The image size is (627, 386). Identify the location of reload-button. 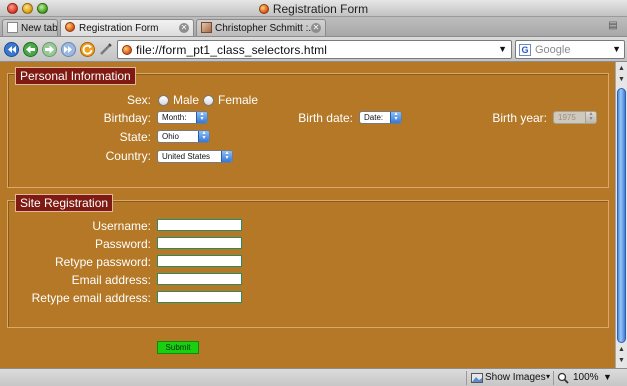
(87, 49).